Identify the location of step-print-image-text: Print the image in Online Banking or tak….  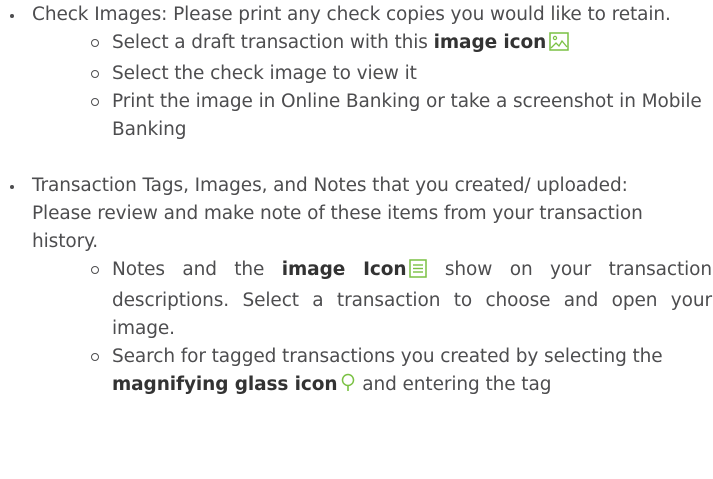
(407, 115).